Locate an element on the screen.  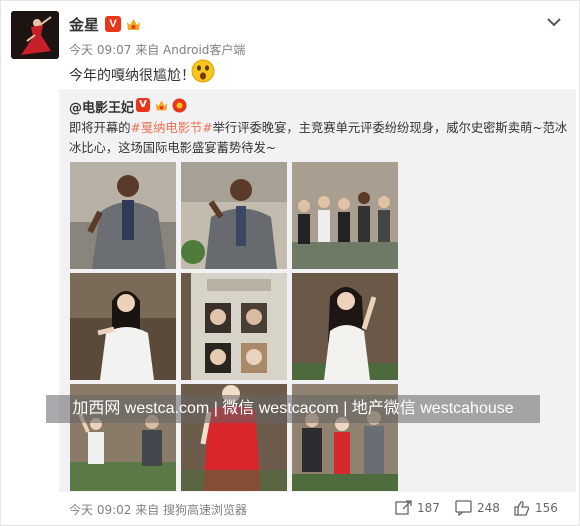
post-username: 金星 is located at coordinates (84, 24).